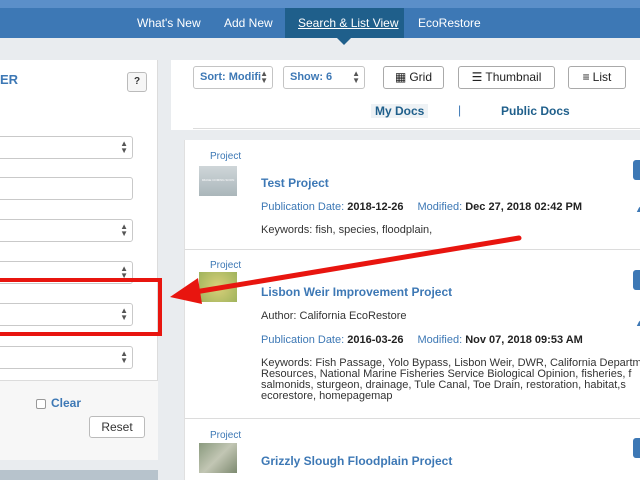  Describe the element at coordinates (79, 475) in the screenshot. I see `map-preview-strip` at that location.